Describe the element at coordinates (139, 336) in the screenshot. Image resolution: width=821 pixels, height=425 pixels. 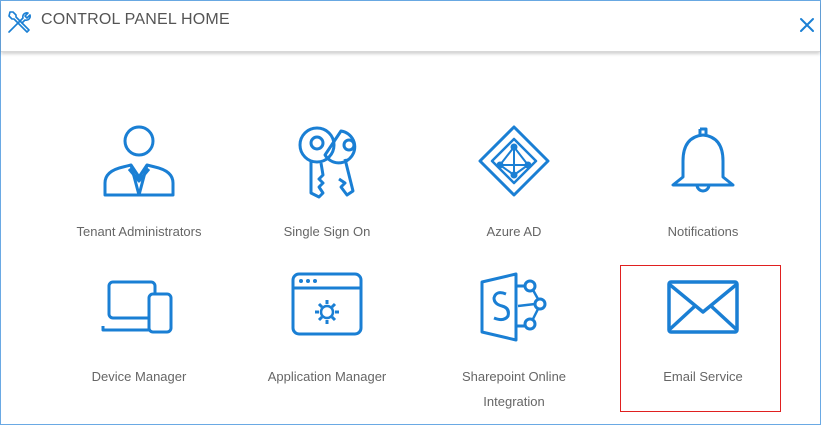
I see `tile-device-manager: Device Manager` at that location.